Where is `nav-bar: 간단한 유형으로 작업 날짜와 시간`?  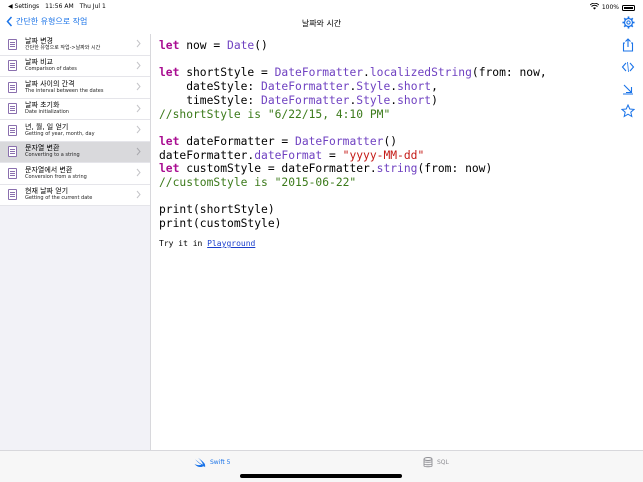
nav-bar: 간단한 유형으로 작업 날짜와 시간 is located at coordinates (321, 23).